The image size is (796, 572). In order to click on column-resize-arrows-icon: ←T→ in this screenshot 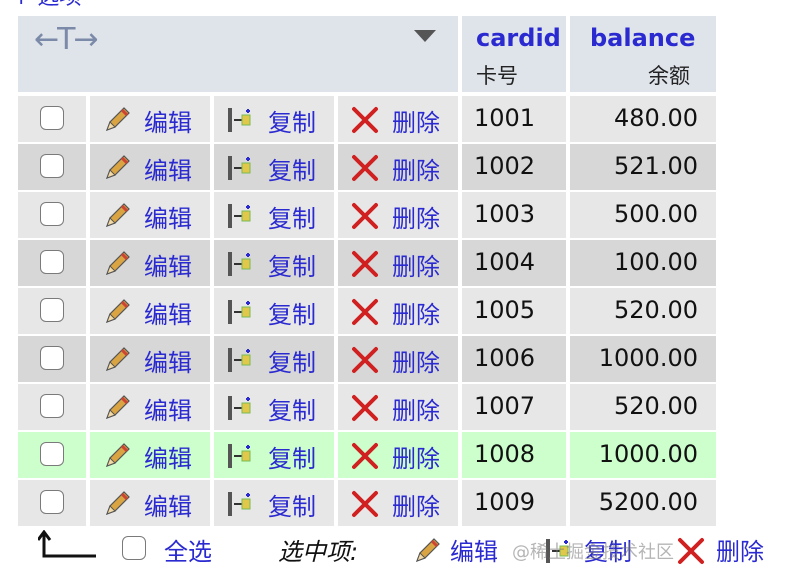, I will do `click(66, 39)`.